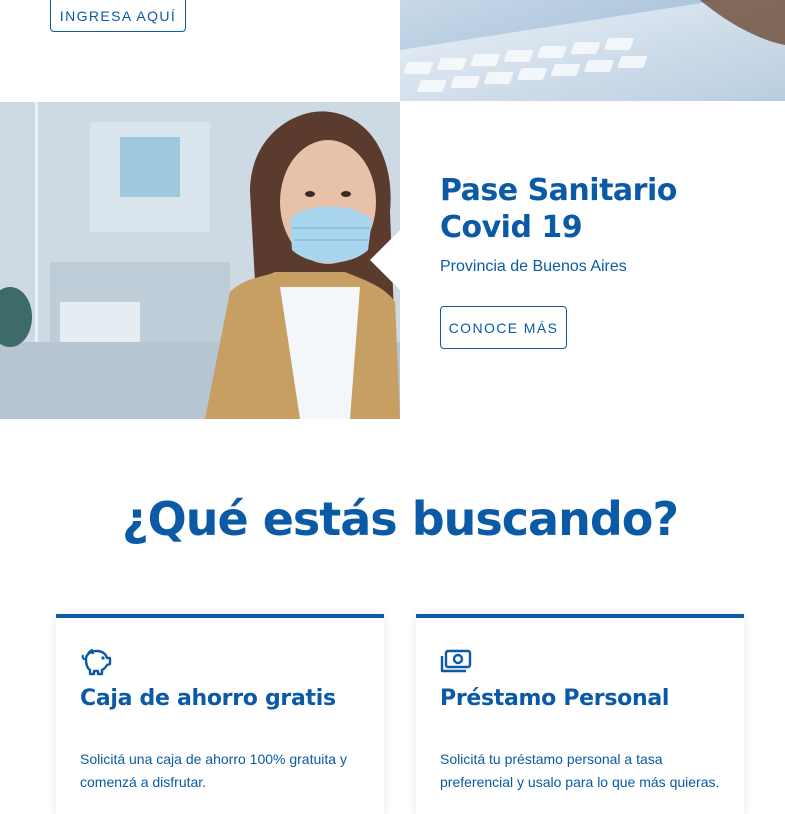 The width and height of the screenshot is (785, 814). Describe the element at coordinates (208, 698) in the screenshot. I see `card-title: Caja de ahorro gratis` at that location.